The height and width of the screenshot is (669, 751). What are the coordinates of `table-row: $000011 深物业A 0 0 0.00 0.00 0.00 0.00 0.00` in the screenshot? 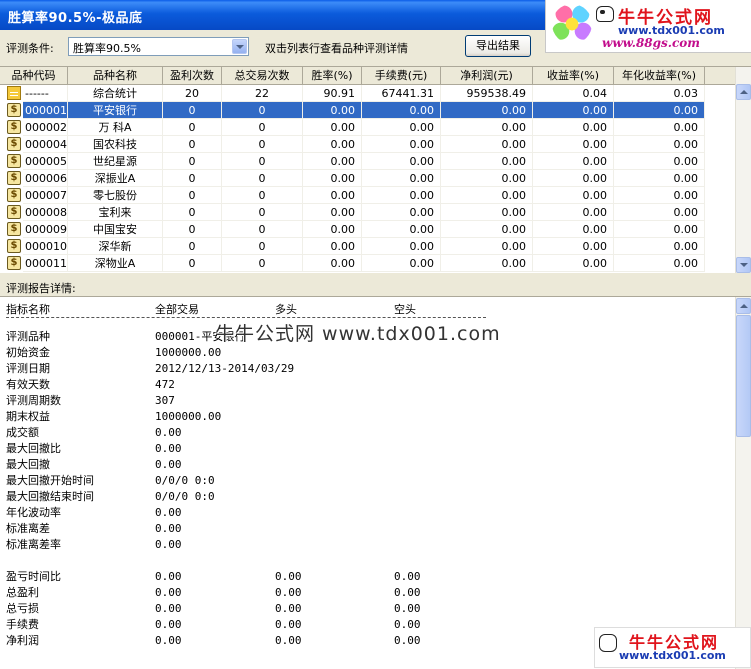 It's located at (352, 263).